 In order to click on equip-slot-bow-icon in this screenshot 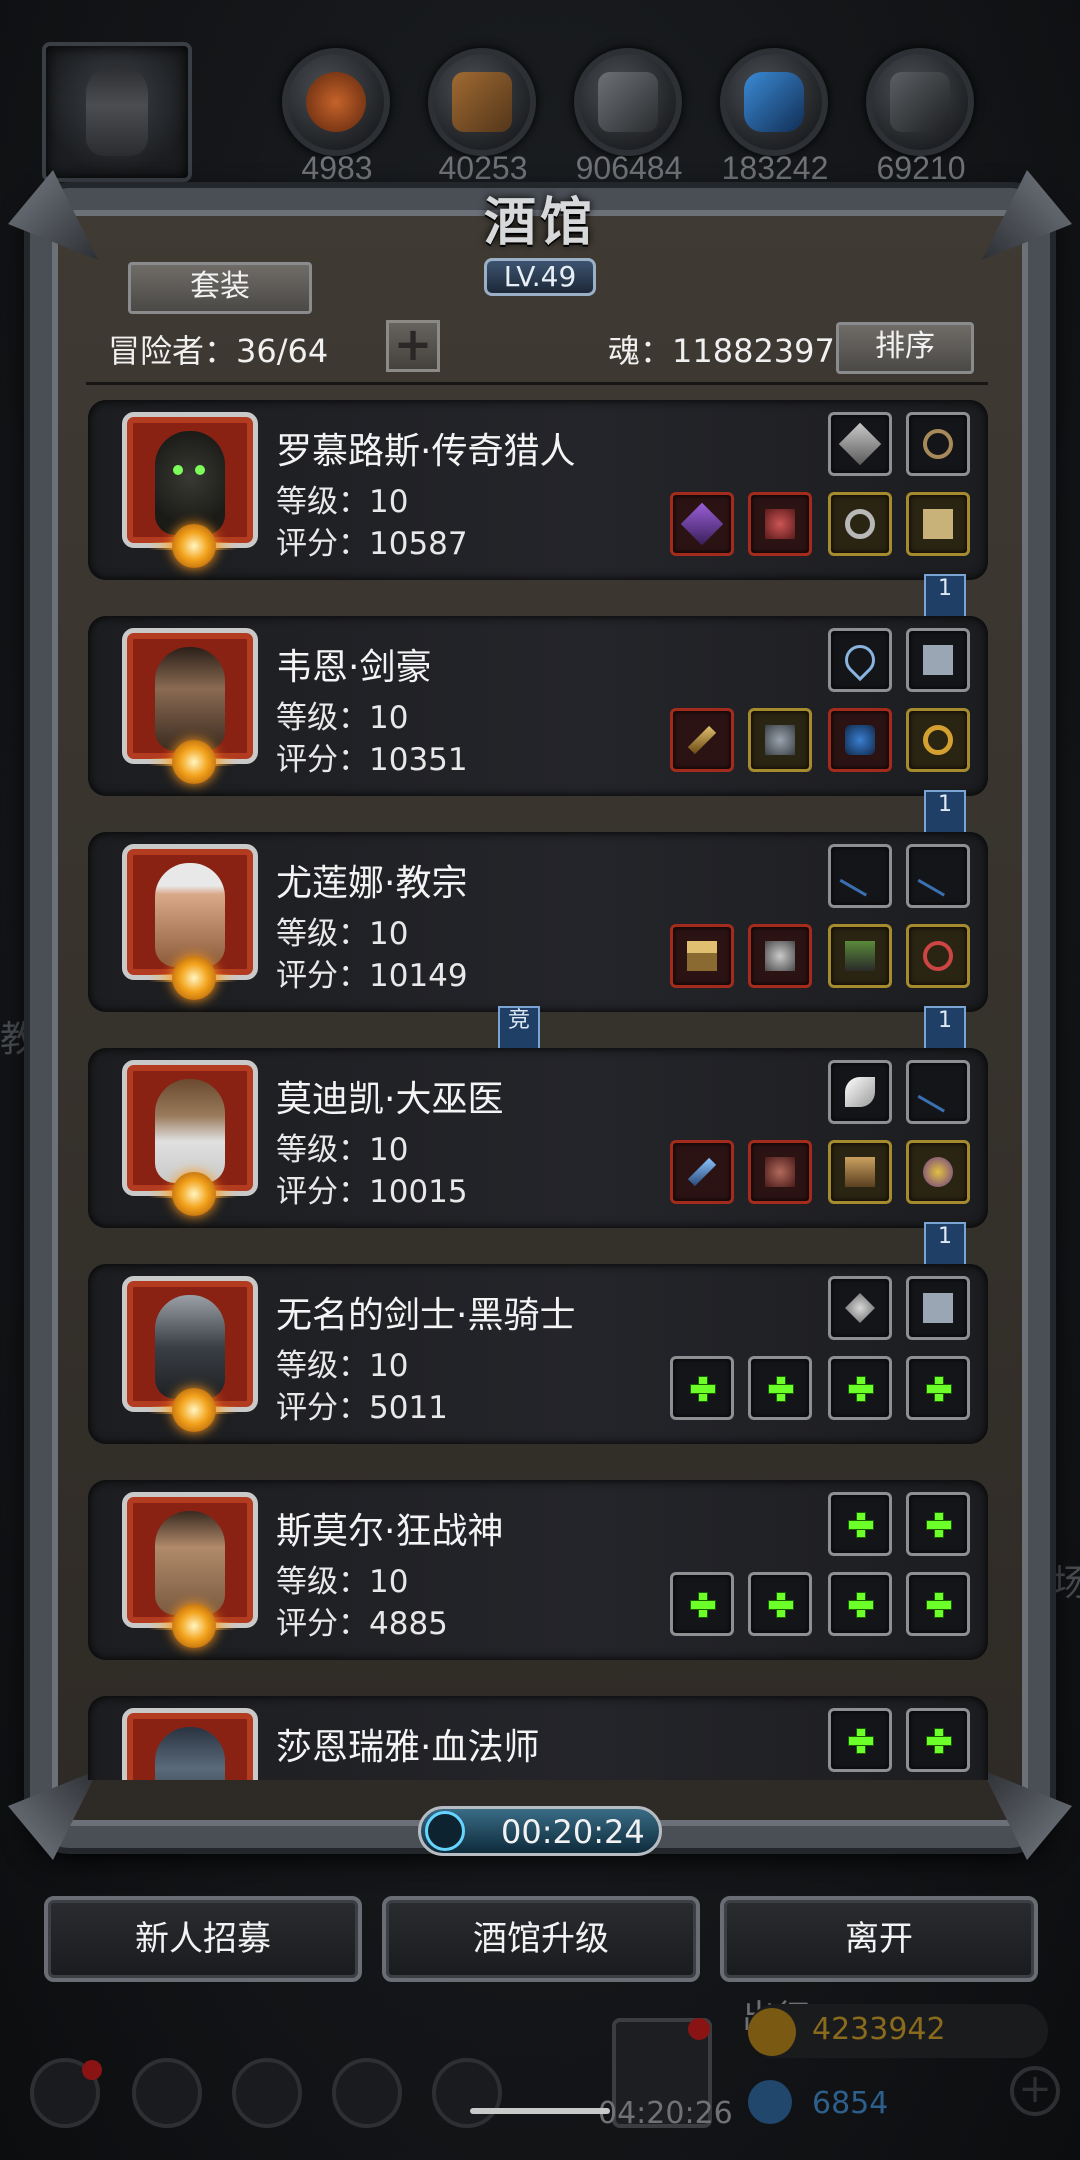, I will do `click(938, 444)`.